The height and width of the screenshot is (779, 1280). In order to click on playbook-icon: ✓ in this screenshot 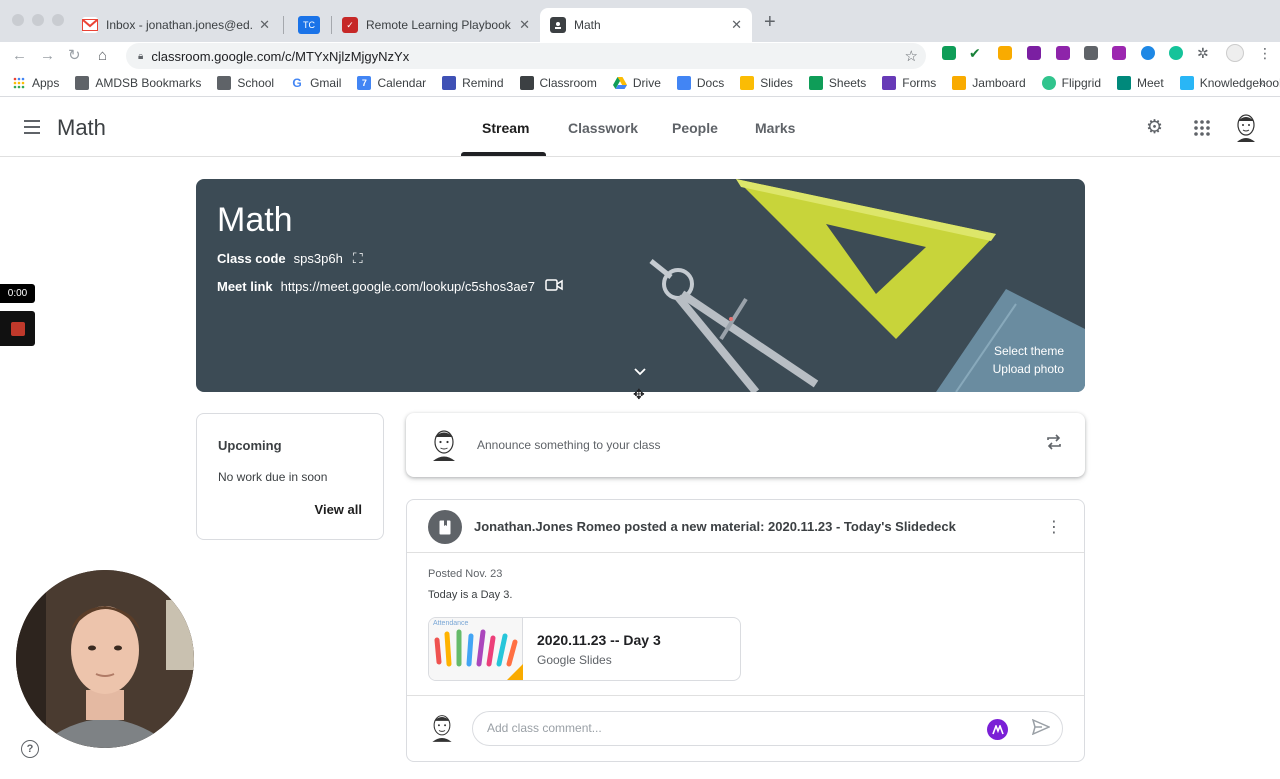, I will do `click(350, 25)`.